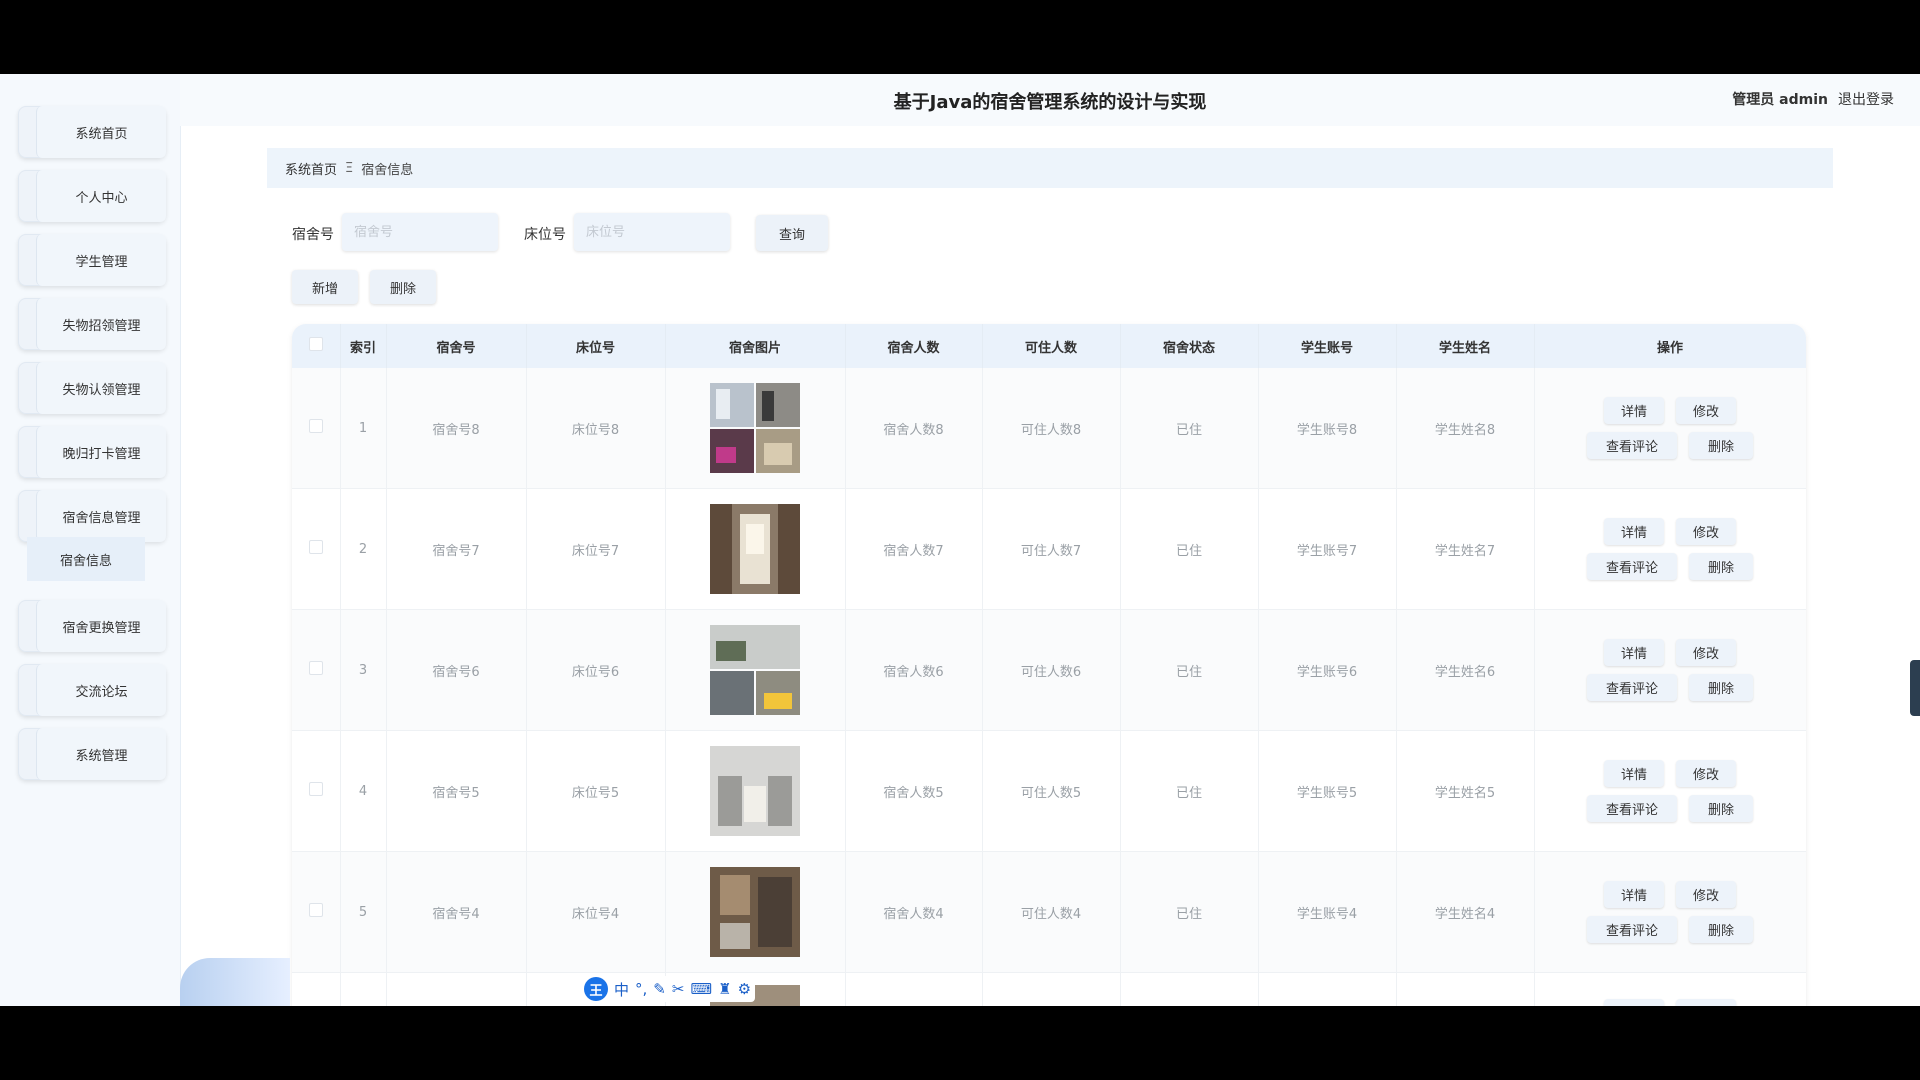 The image size is (1920, 1080). What do you see at coordinates (1327, 989) in the screenshot?
I see `cell-account` at bounding box center [1327, 989].